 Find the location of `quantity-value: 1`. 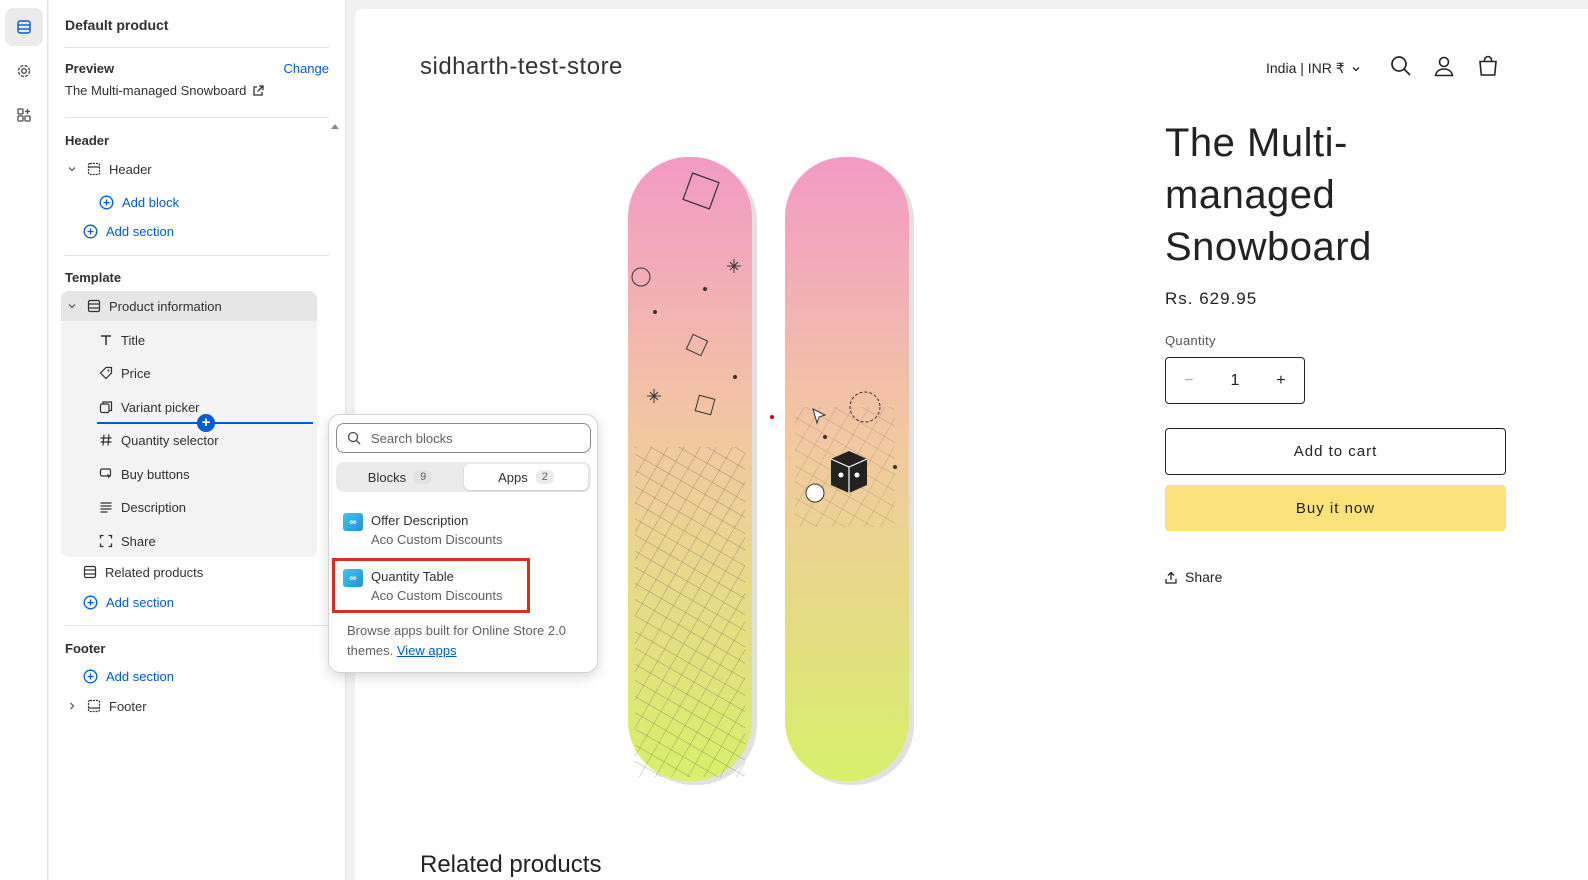

quantity-value: 1 is located at coordinates (1235, 381).